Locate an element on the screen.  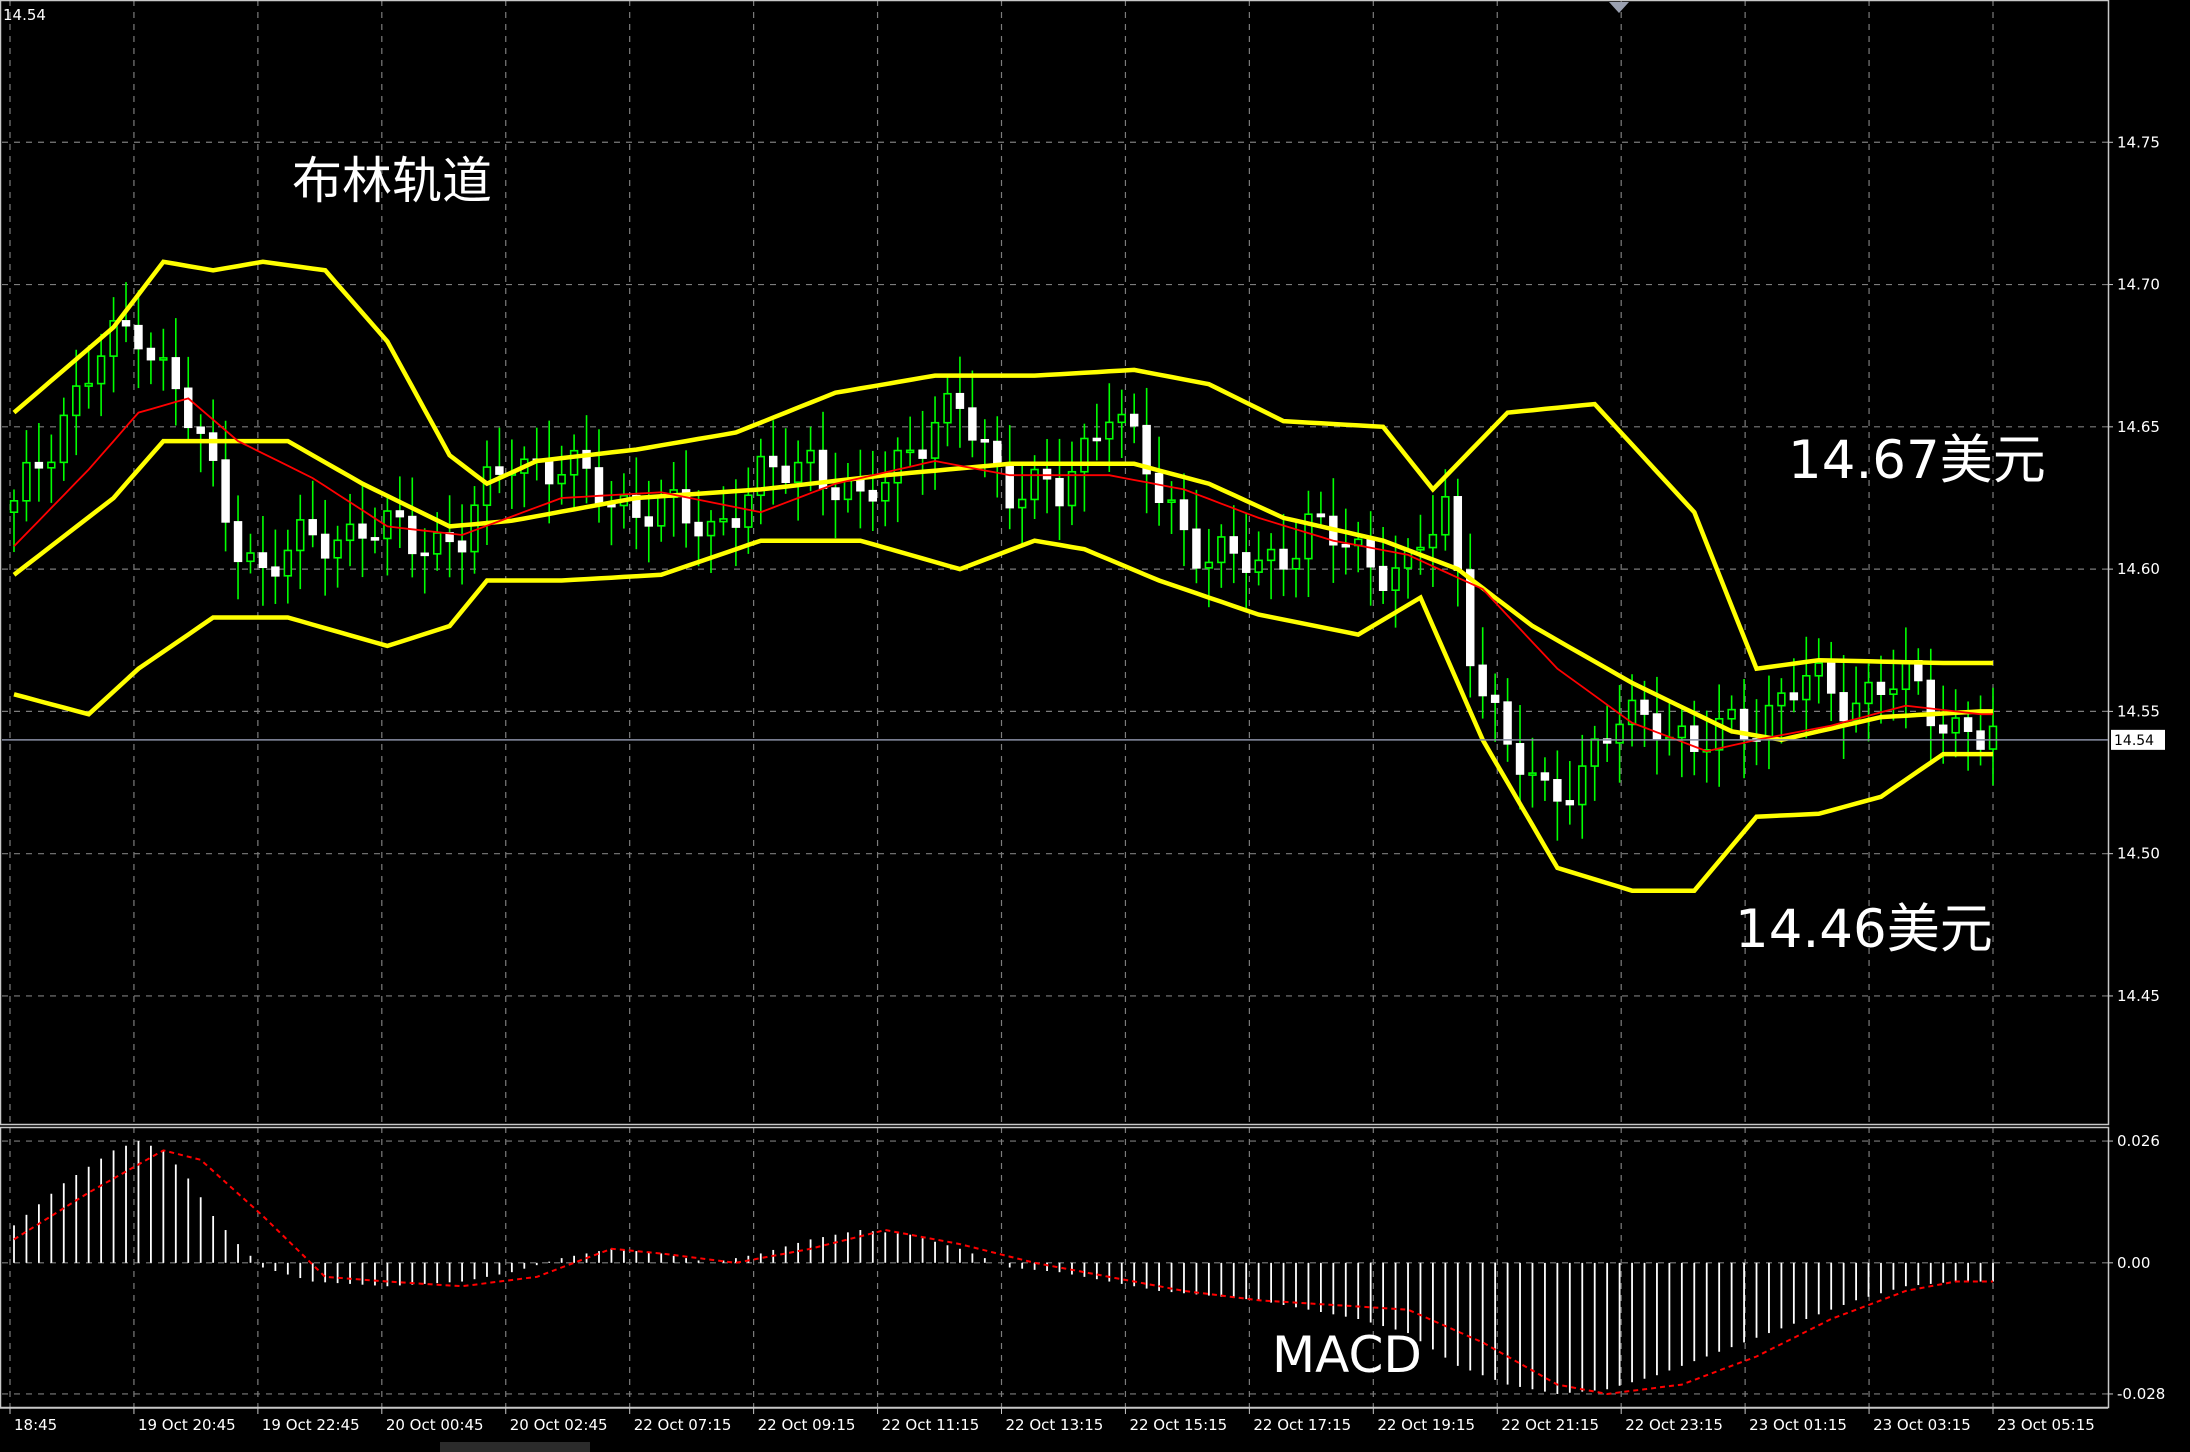
y-tick-label: 14.65 is located at coordinates (2138, 427).